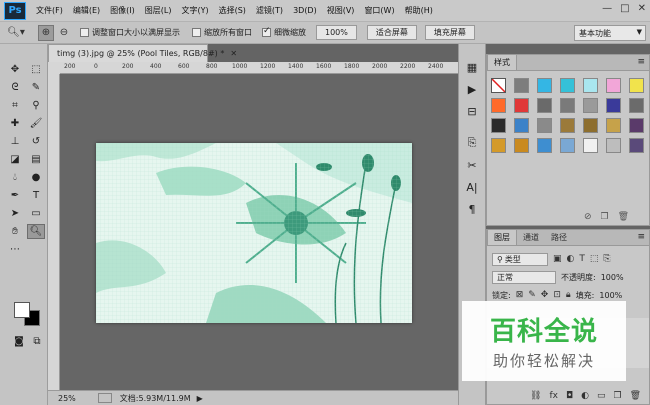 This screenshot has height=405, width=650. Describe the element at coordinates (84, 32) in the screenshot. I see `resize-windows-checkbox` at that location.